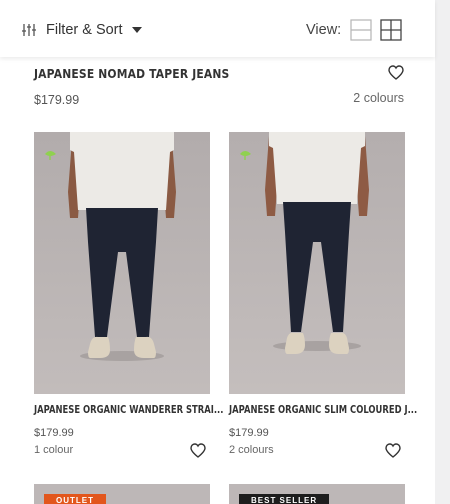 The image size is (450, 504). Describe the element at coordinates (122, 494) in the screenshot. I see `product-card-partial: OUTLET` at that location.